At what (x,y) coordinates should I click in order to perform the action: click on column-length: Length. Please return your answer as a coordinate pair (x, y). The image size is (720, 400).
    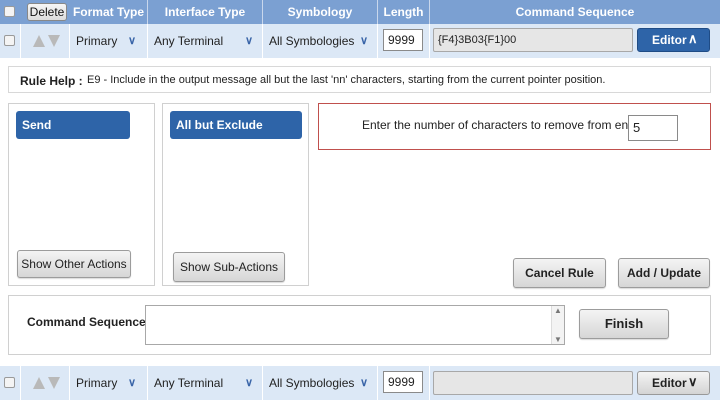
    Looking at the image, I should click on (404, 12).